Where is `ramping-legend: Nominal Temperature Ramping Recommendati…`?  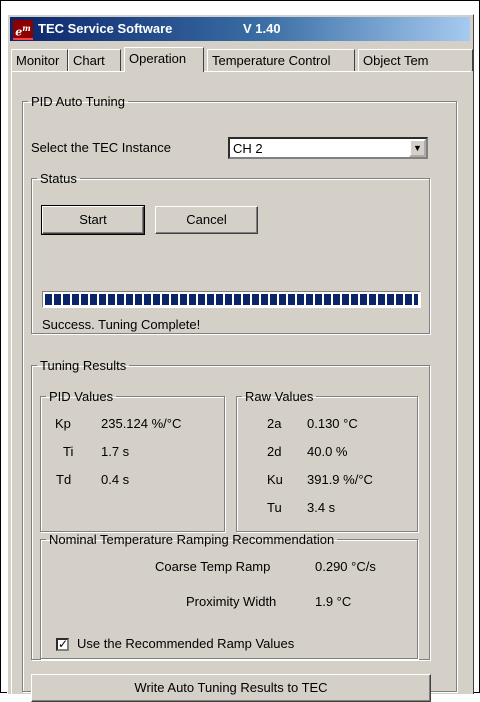
ramping-legend: Nominal Temperature Ramping Recommendati… is located at coordinates (192, 539).